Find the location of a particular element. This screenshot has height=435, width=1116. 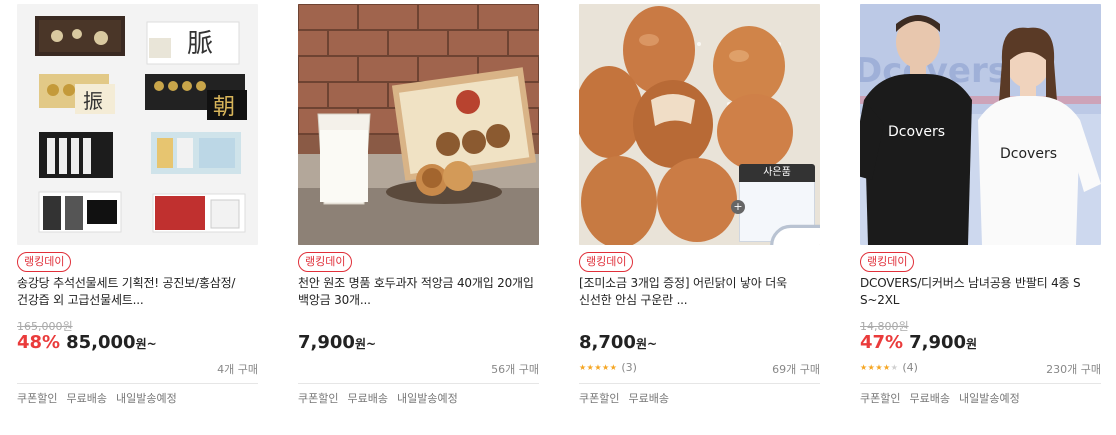

product-image: 脈 振 朝 is located at coordinates (137, 124).